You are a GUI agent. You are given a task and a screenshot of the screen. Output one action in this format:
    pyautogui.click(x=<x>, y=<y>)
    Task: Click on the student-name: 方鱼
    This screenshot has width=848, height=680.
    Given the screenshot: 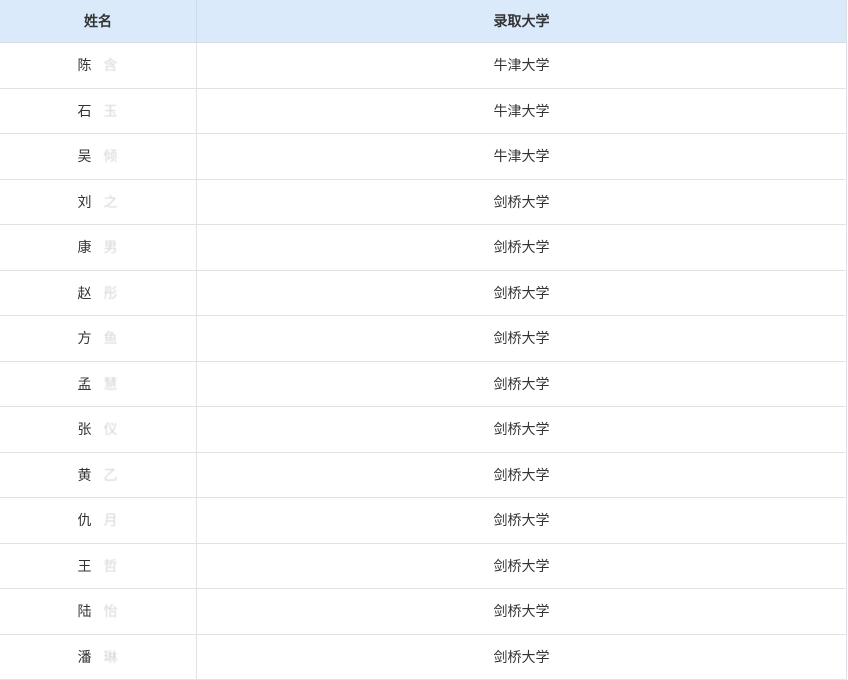 What is the action you would take?
    pyautogui.click(x=98, y=338)
    